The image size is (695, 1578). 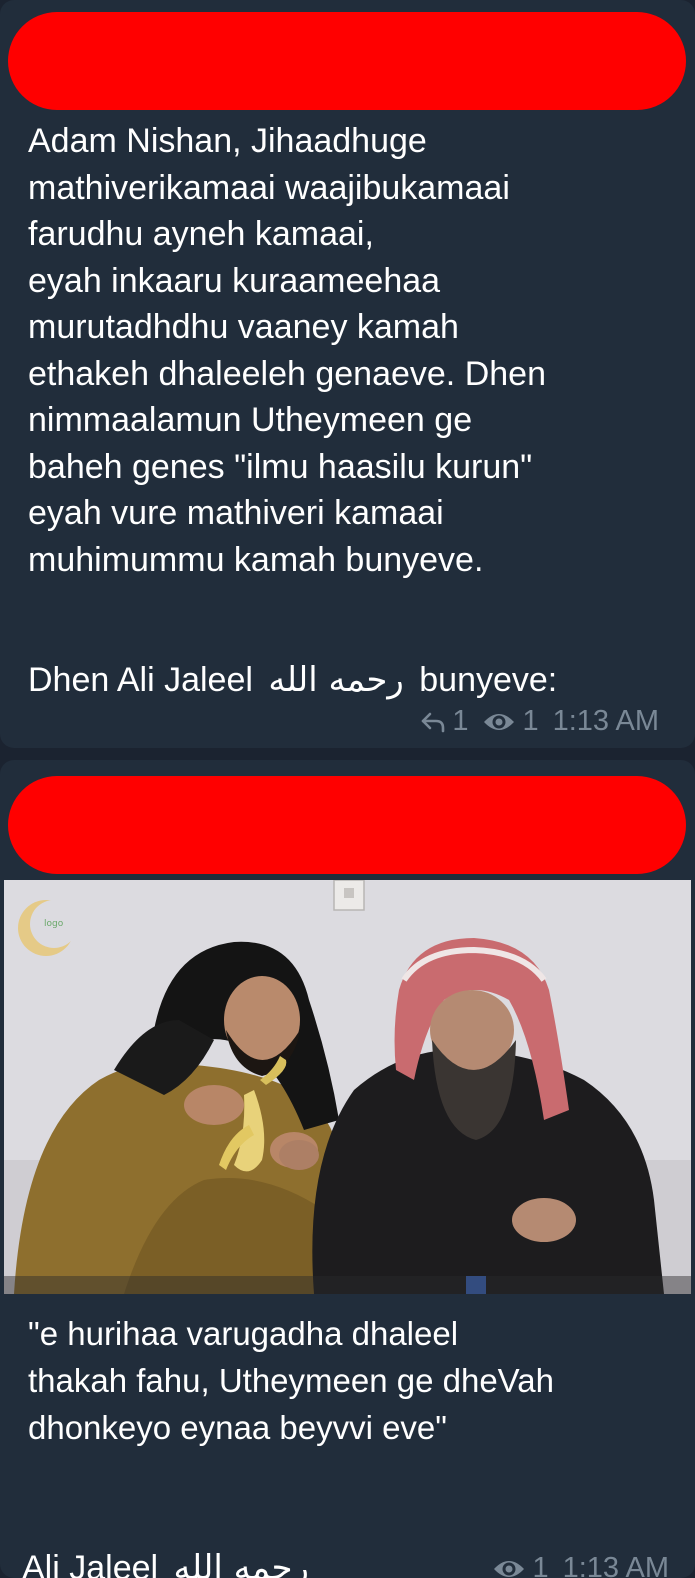 I want to click on message-meta: 1 1:13 AM, so click(x=580, y=1565).